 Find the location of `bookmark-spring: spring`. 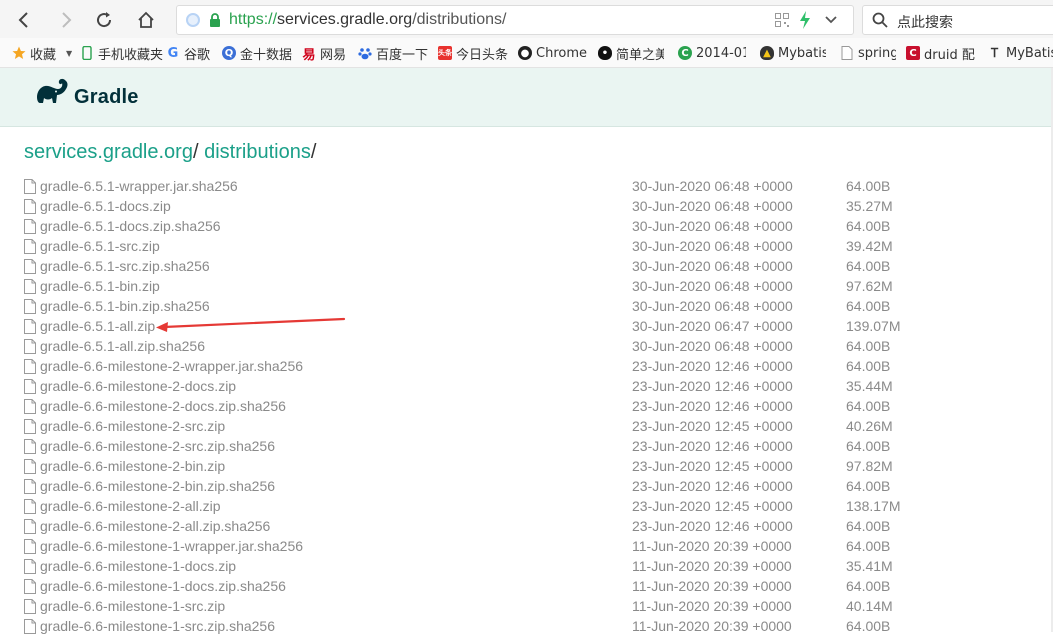

bookmark-spring: spring is located at coordinates (868, 53).